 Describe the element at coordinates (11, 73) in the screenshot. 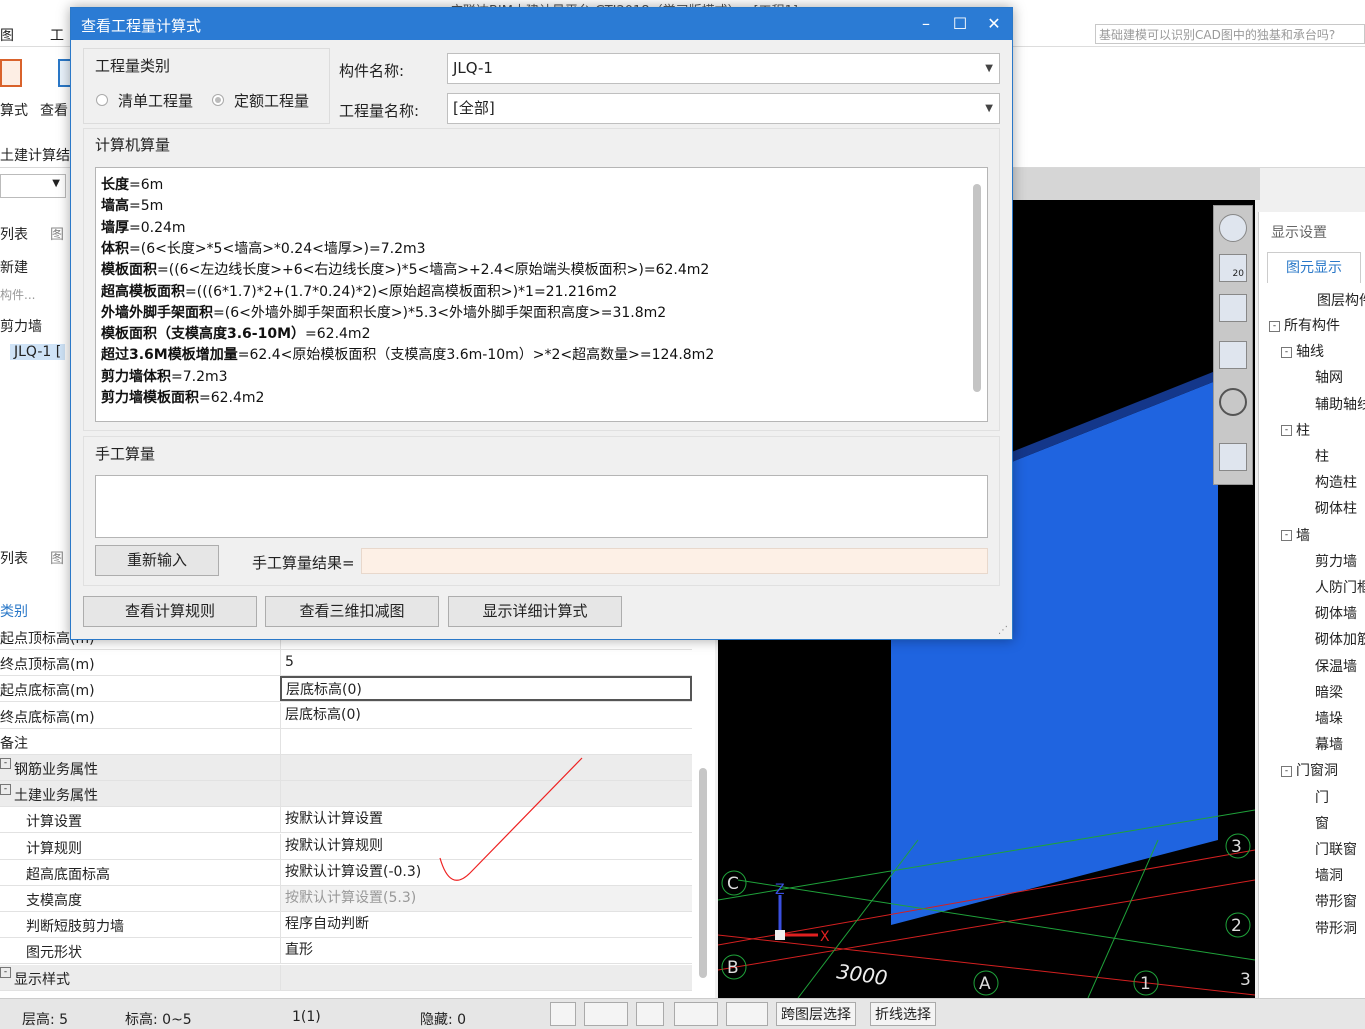

I see `calc-formula-icon` at that location.